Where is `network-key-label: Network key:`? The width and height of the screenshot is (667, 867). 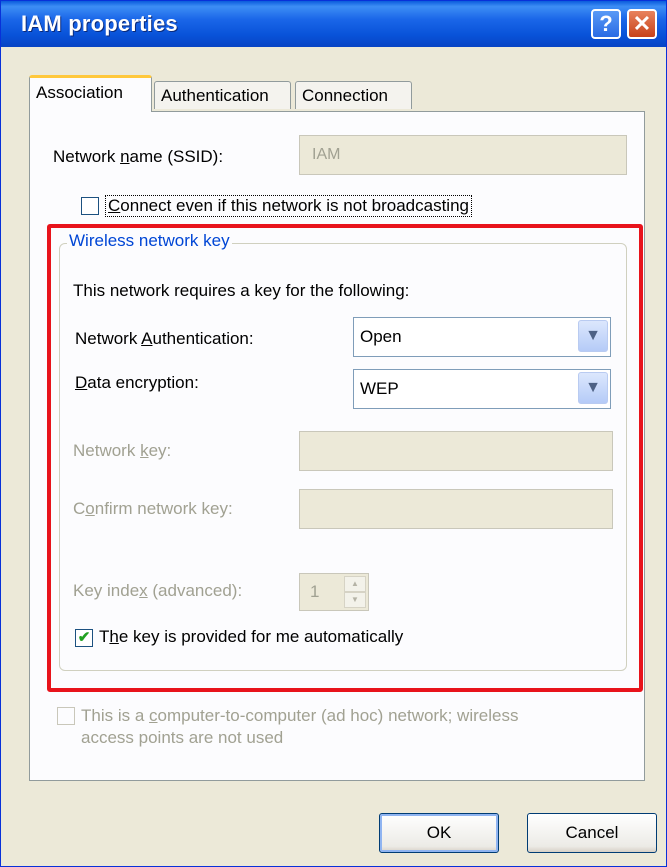
network-key-label: Network key: is located at coordinates (122, 450).